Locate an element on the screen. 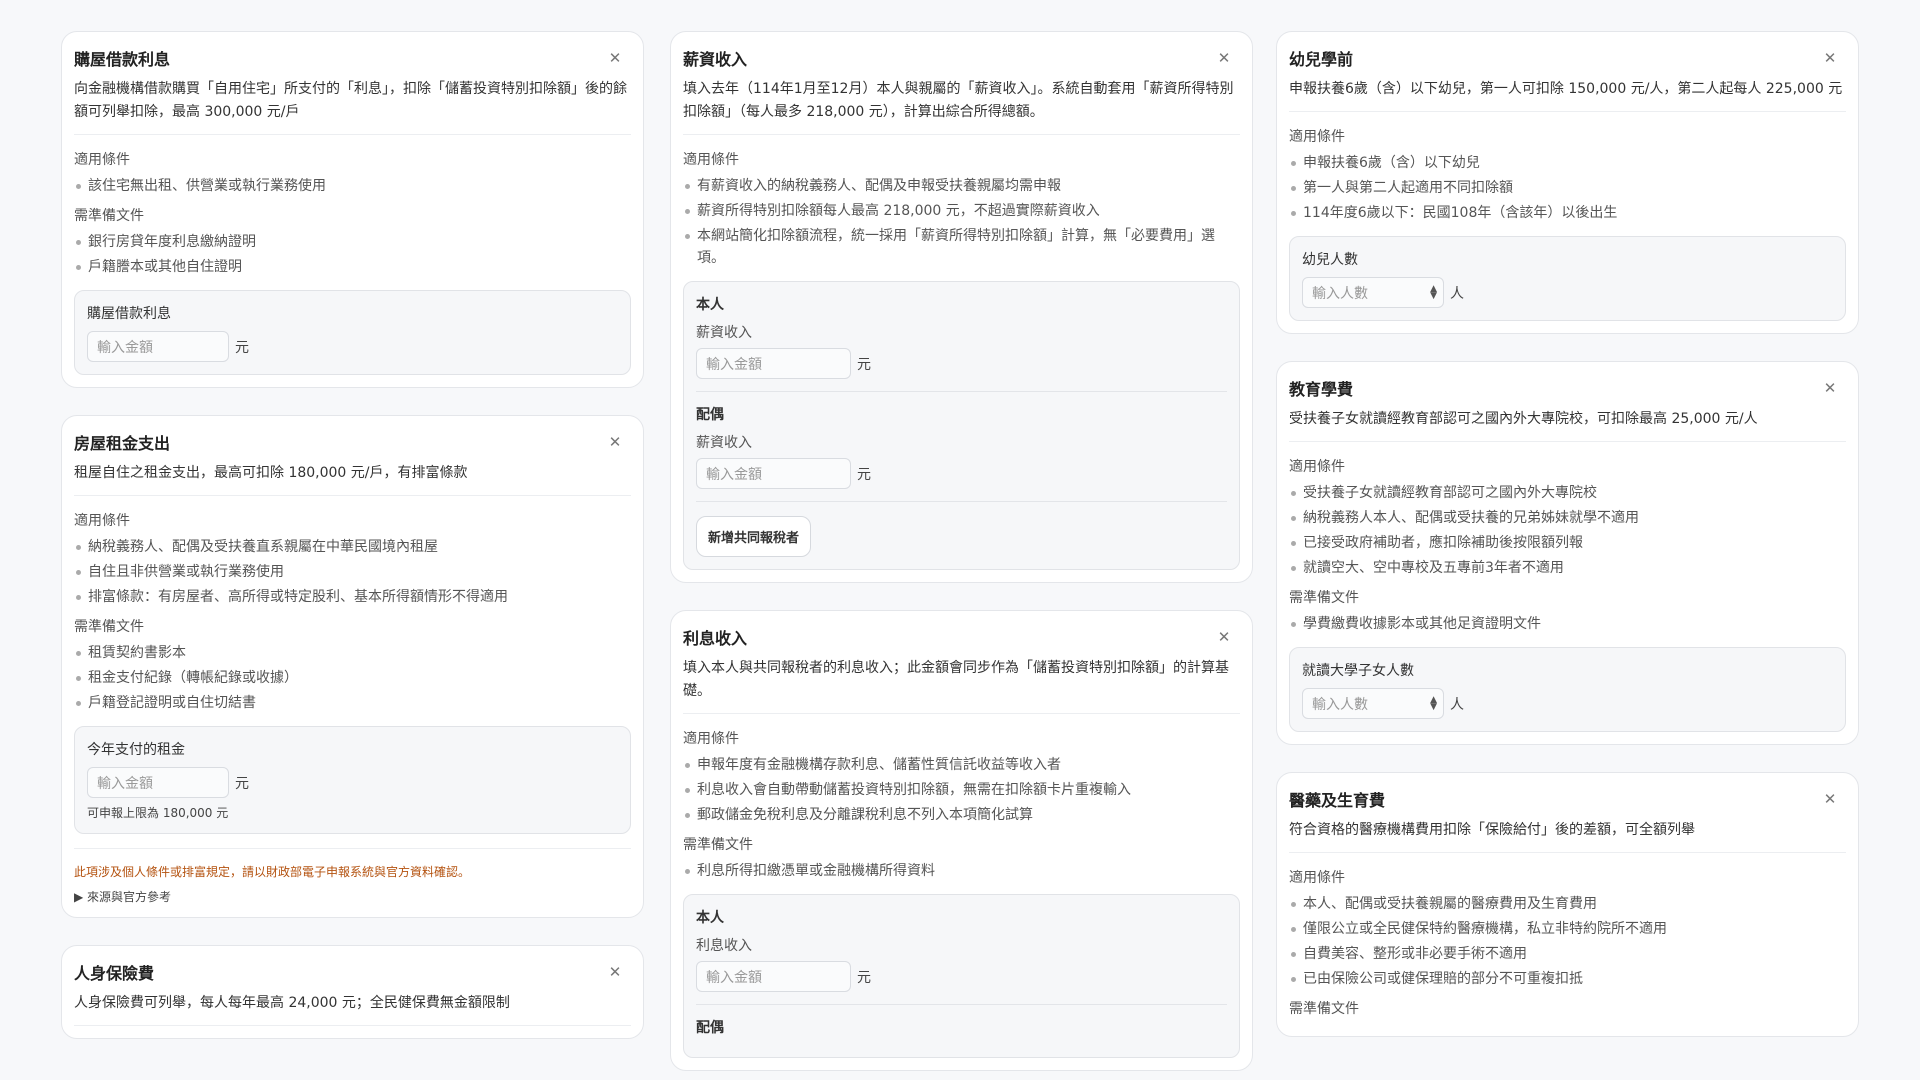 The width and height of the screenshot is (1920, 1080). card-title: 人身保險費 is located at coordinates (114, 973).